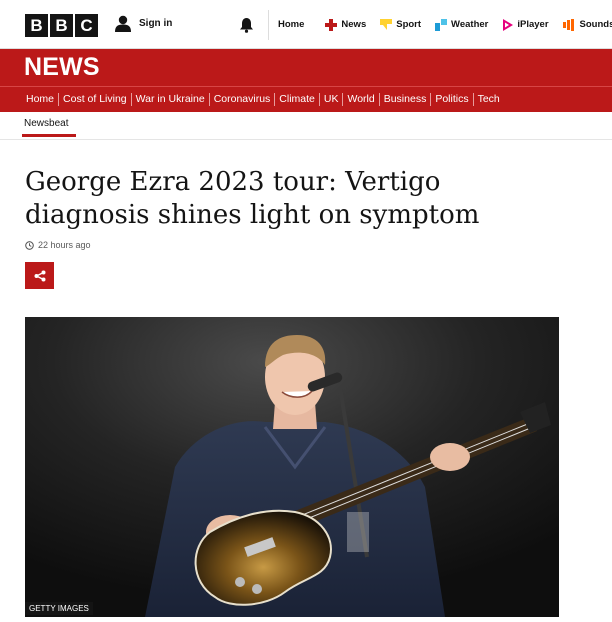  What do you see at coordinates (354, 24) in the screenshot?
I see `nav-news-label: News` at bounding box center [354, 24].